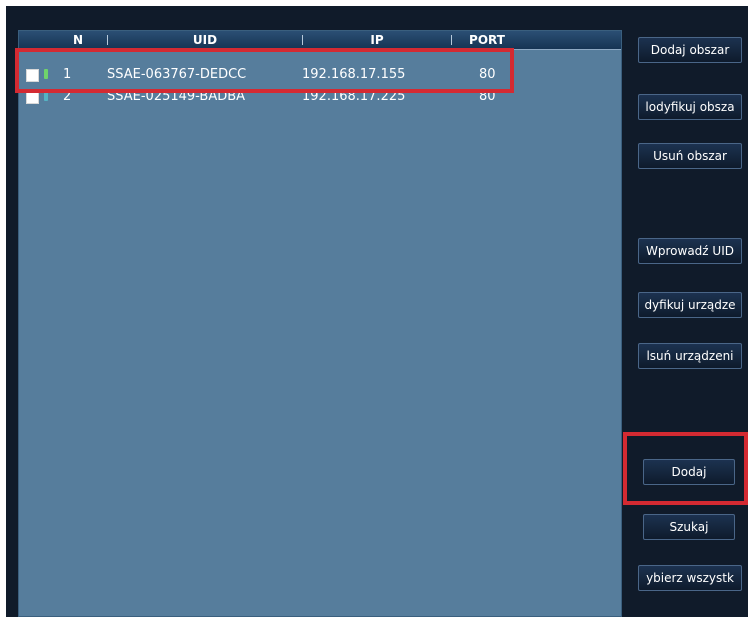 The height and width of the screenshot is (617, 748). Describe the element at coordinates (67, 74) in the screenshot. I see `device-number: 1` at that location.